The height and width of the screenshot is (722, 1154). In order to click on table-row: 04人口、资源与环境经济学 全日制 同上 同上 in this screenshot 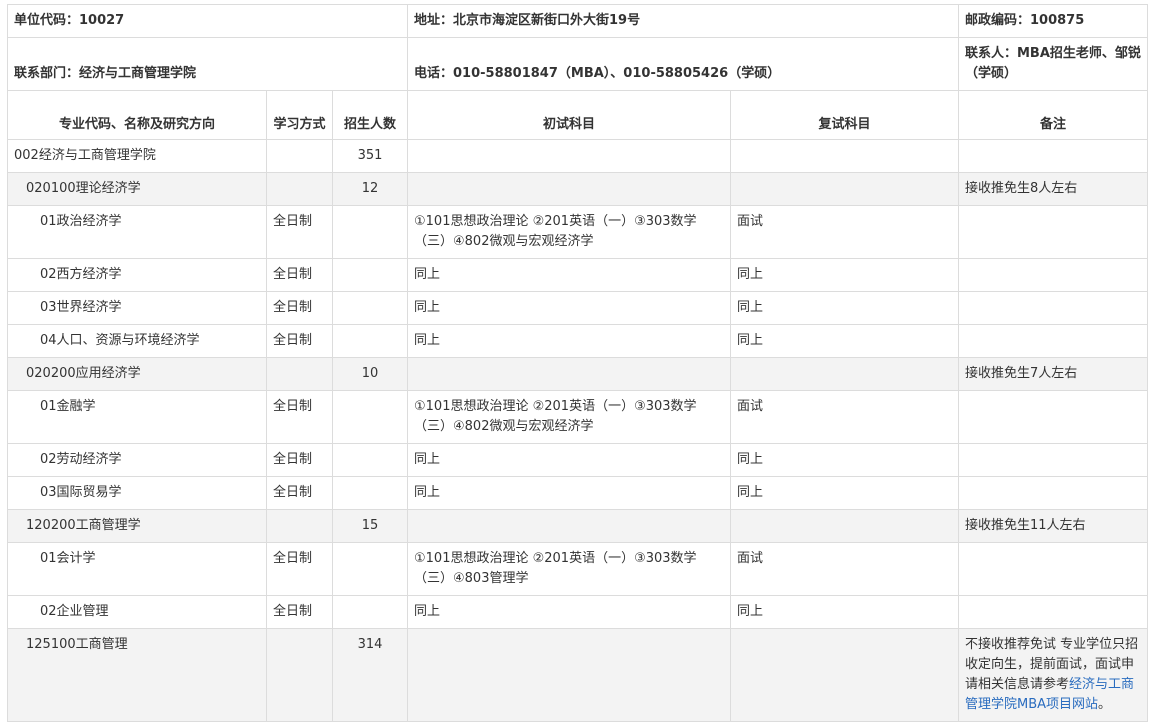, I will do `click(577, 341)`.